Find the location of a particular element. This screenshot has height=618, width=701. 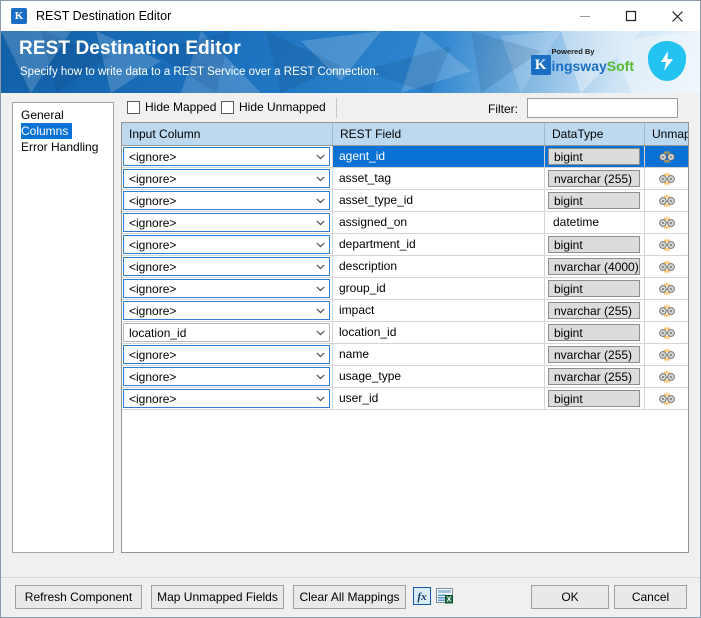

table-row: <ignore> asset_tag nvarchar (255) is located at coordinates (405, 179).